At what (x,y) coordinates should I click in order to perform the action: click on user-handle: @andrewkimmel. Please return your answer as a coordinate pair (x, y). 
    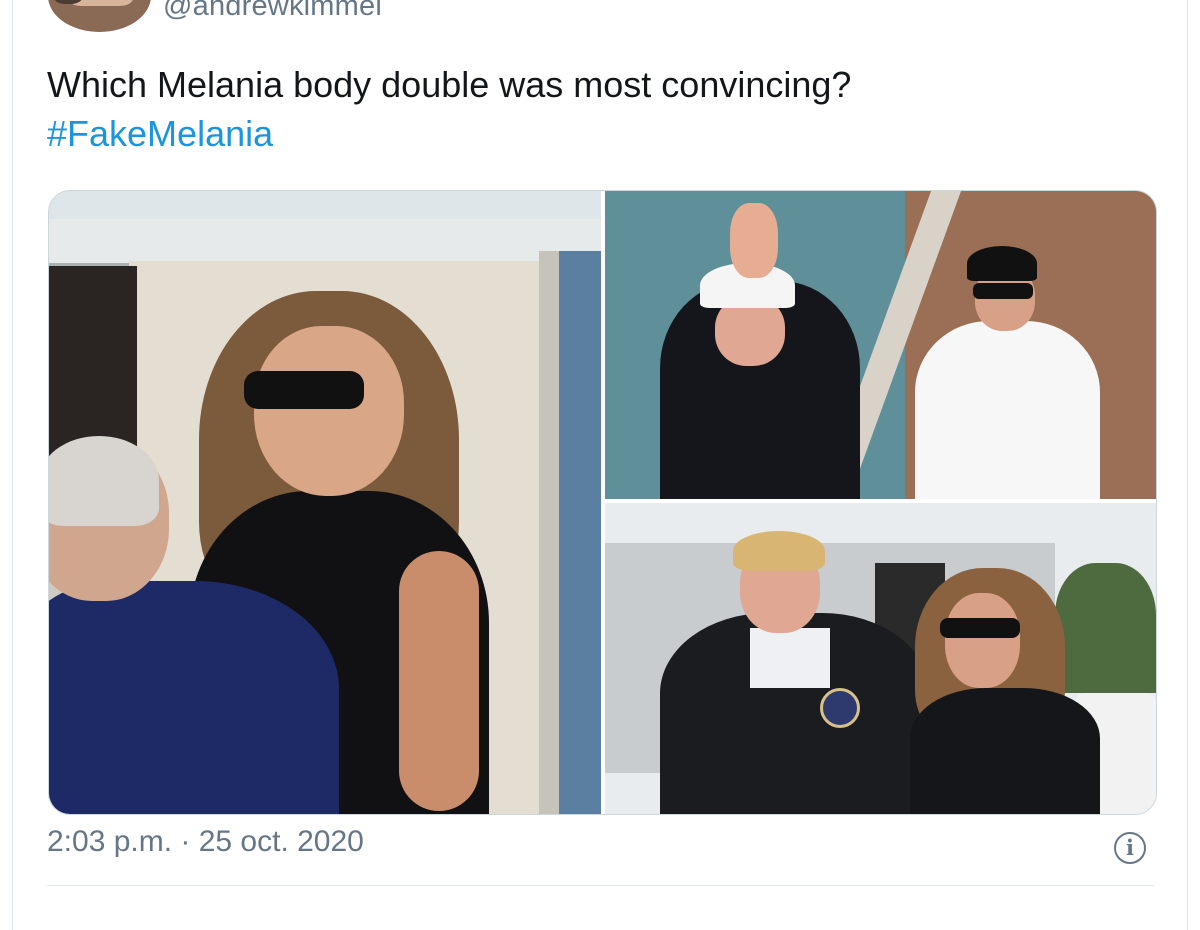
    Looking at the image, I should click on (272, 11).